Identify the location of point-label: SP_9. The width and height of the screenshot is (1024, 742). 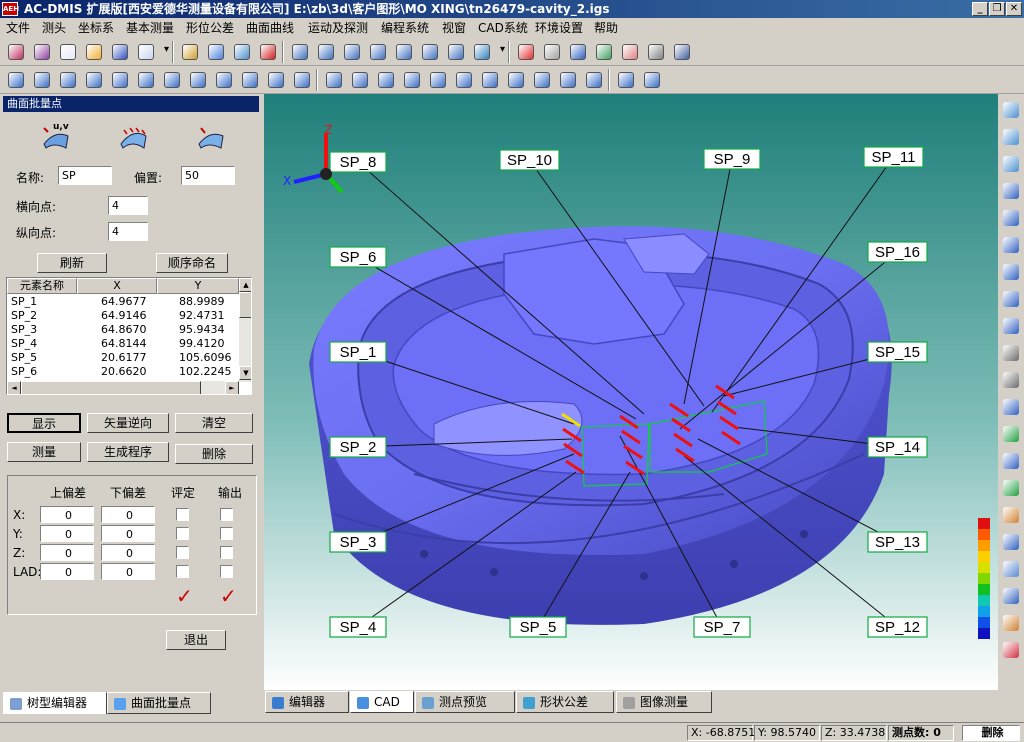
(732, 159).